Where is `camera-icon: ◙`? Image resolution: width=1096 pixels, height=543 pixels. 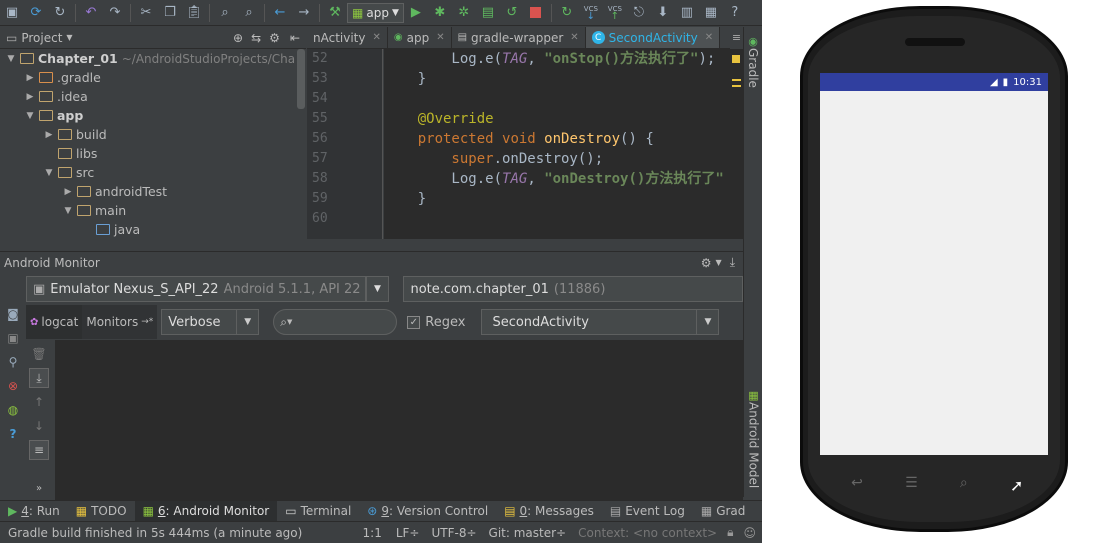
camera-icon: ◙ is located at coordinates (13, 314).